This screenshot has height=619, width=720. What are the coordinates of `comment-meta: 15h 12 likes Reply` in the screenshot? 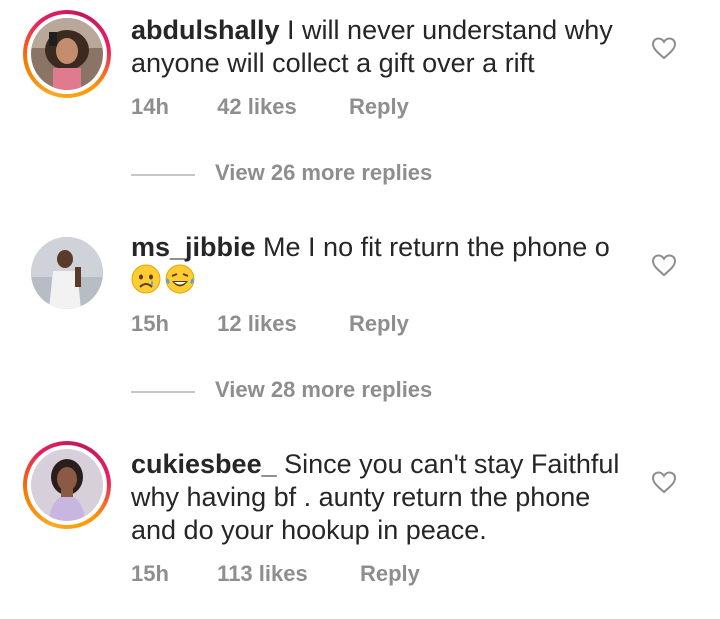 It's located at (270, 324).